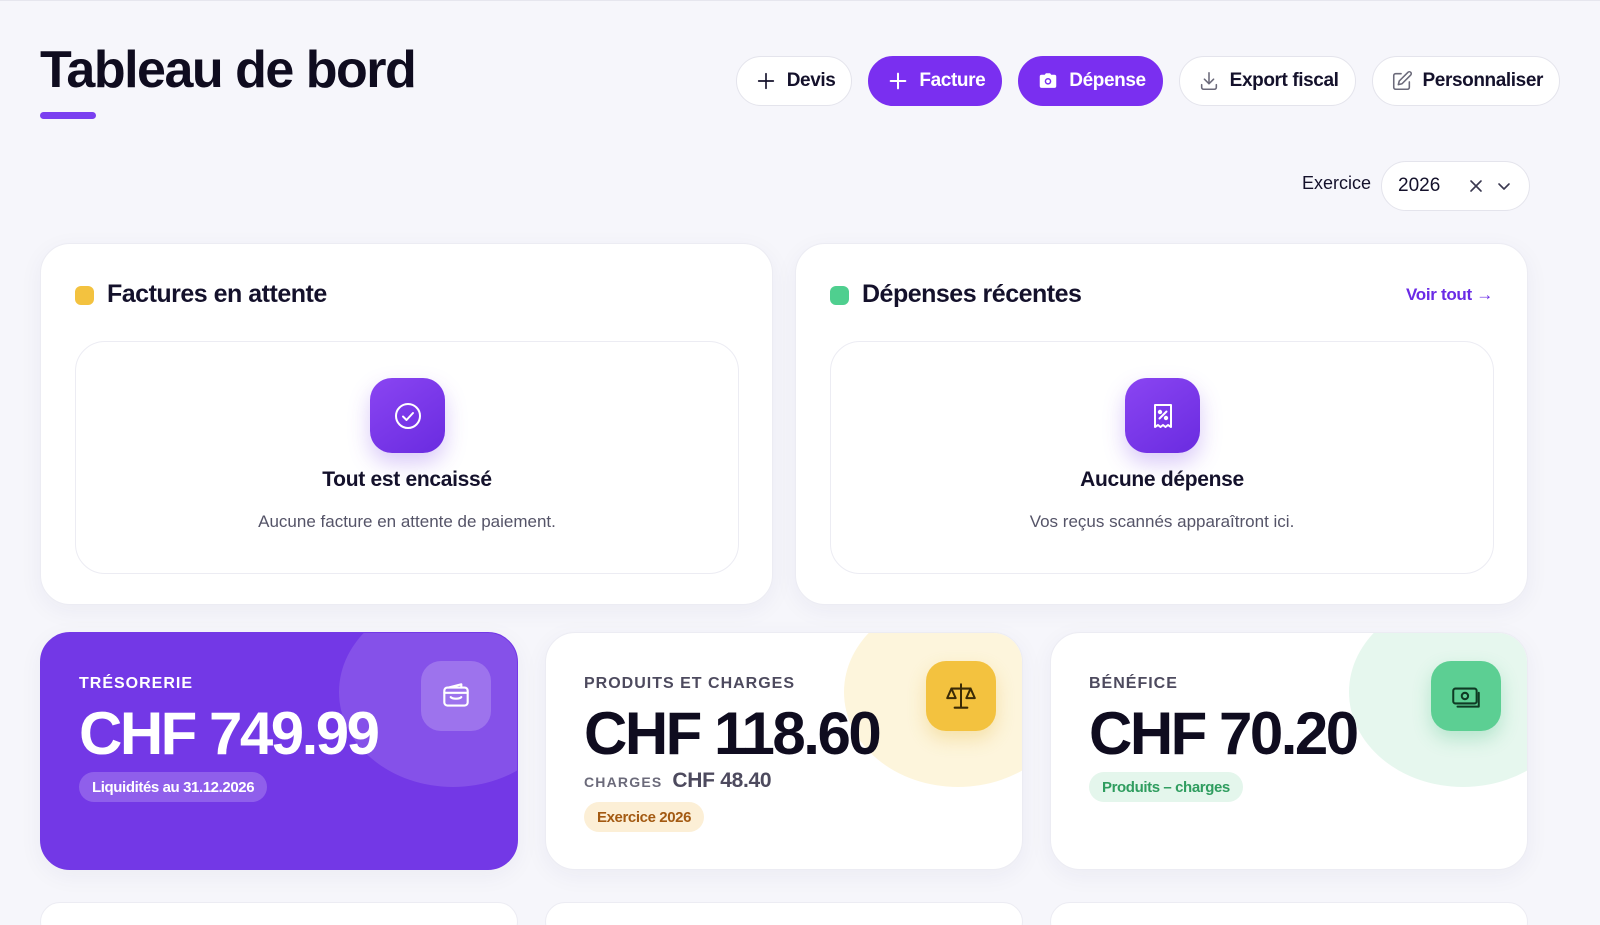 The width and height of the screenshot is (1600, 925). What do you see at coordinates (1476, 186) in the screenshot?
I see `clear-icon` at bounding box center [1476, 186].